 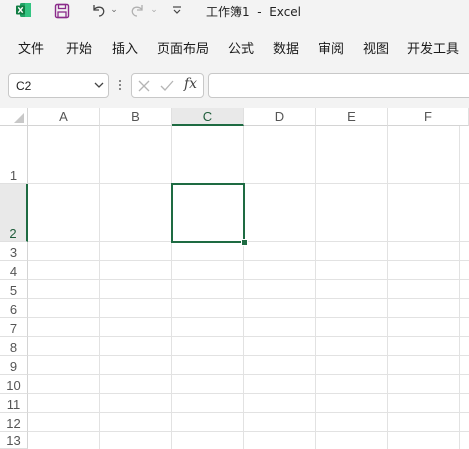 I want to click on formula-input, so click(x=338, y=85).